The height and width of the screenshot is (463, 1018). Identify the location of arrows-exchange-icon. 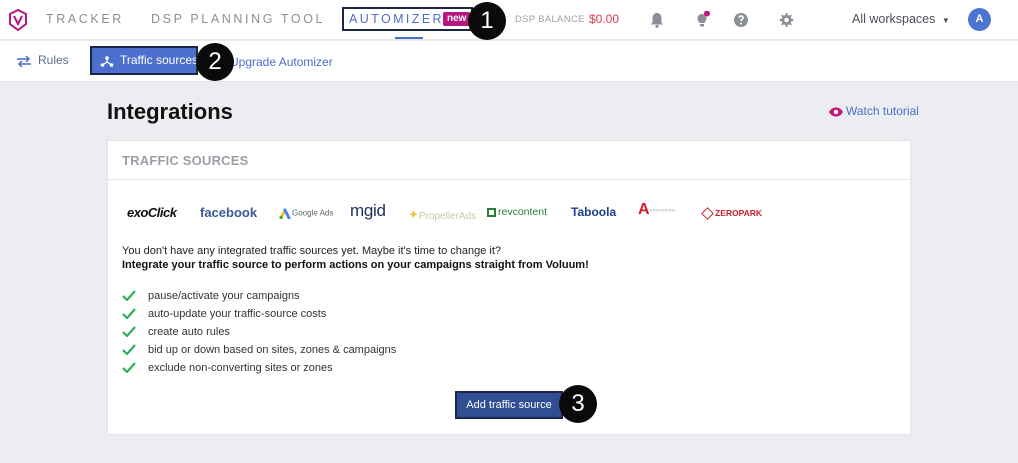
(24, 61).